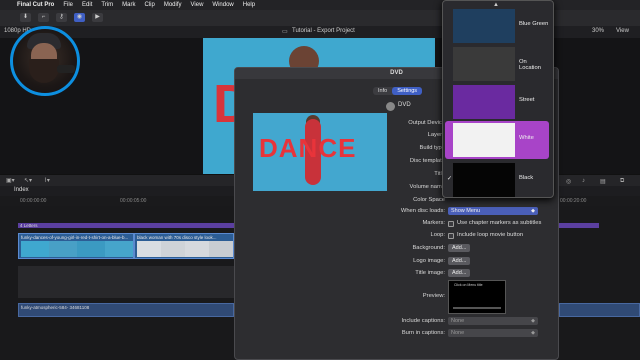  I want to click on template-option: Street, so click(497, 102).